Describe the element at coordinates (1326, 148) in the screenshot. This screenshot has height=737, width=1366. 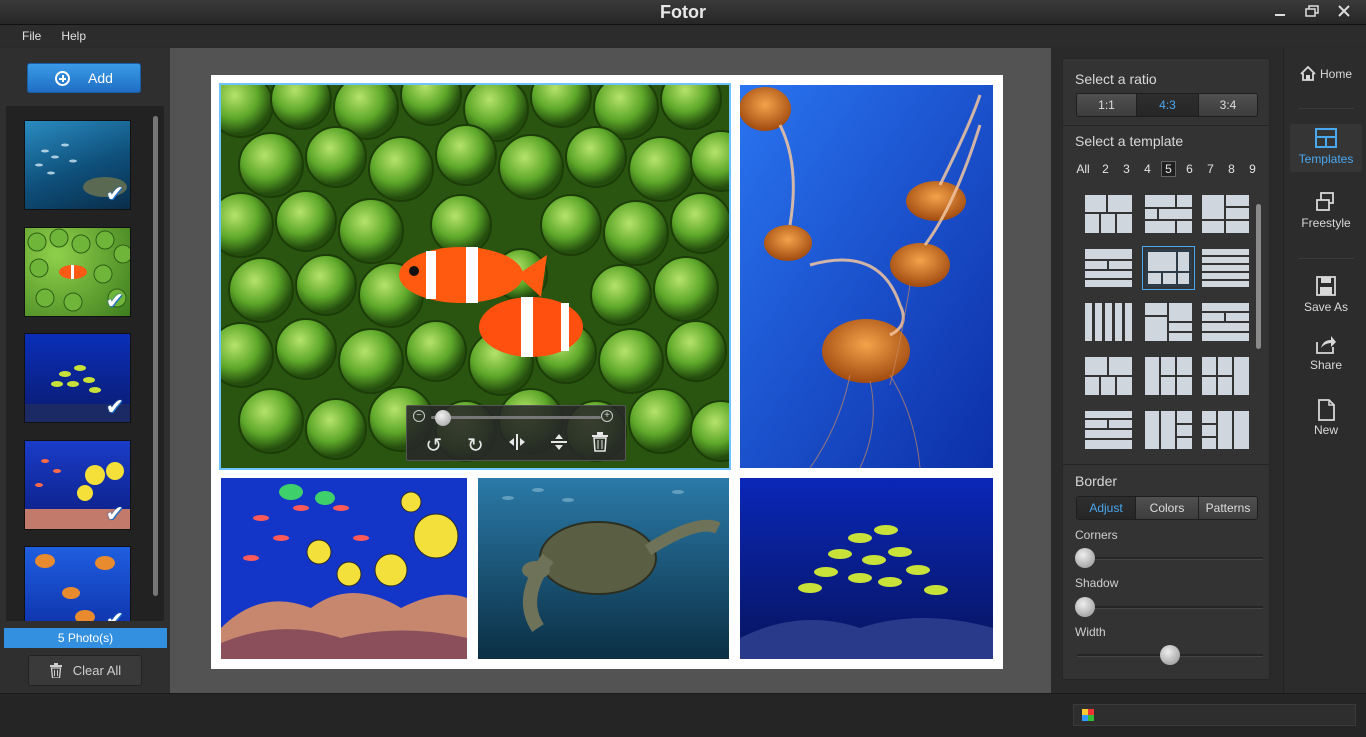
I see `nav-templates: Templates` at that location.